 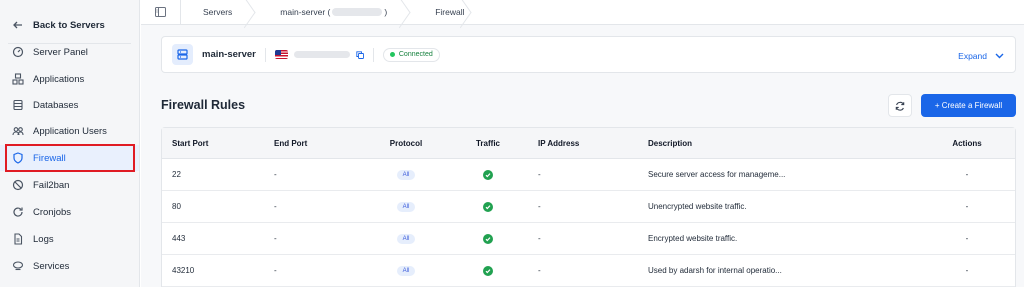 What do you see at coordinates (693, 238) in the screenshot?
I see `description: Encrypted website traffic.` at bounding box center [693, 238].